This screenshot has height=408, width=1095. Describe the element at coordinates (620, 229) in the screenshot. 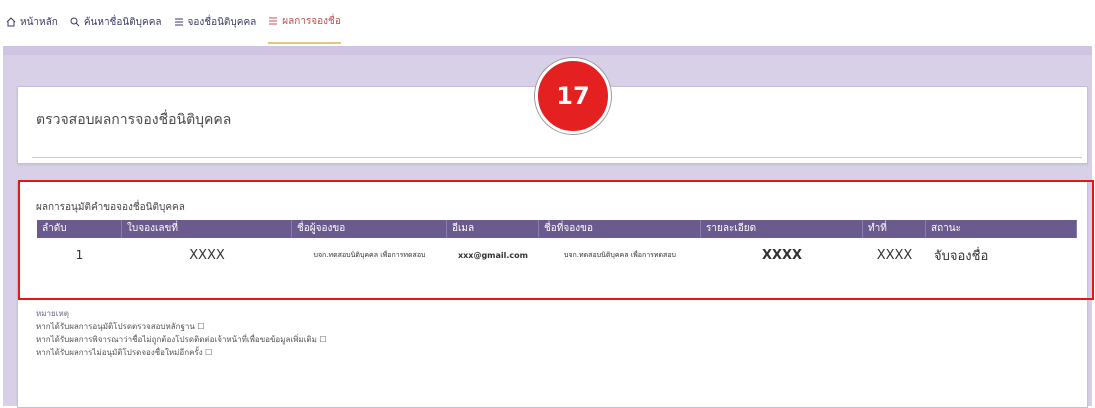

I see `col-header-requested-name: ชื่อที่จองขอ` at that location.